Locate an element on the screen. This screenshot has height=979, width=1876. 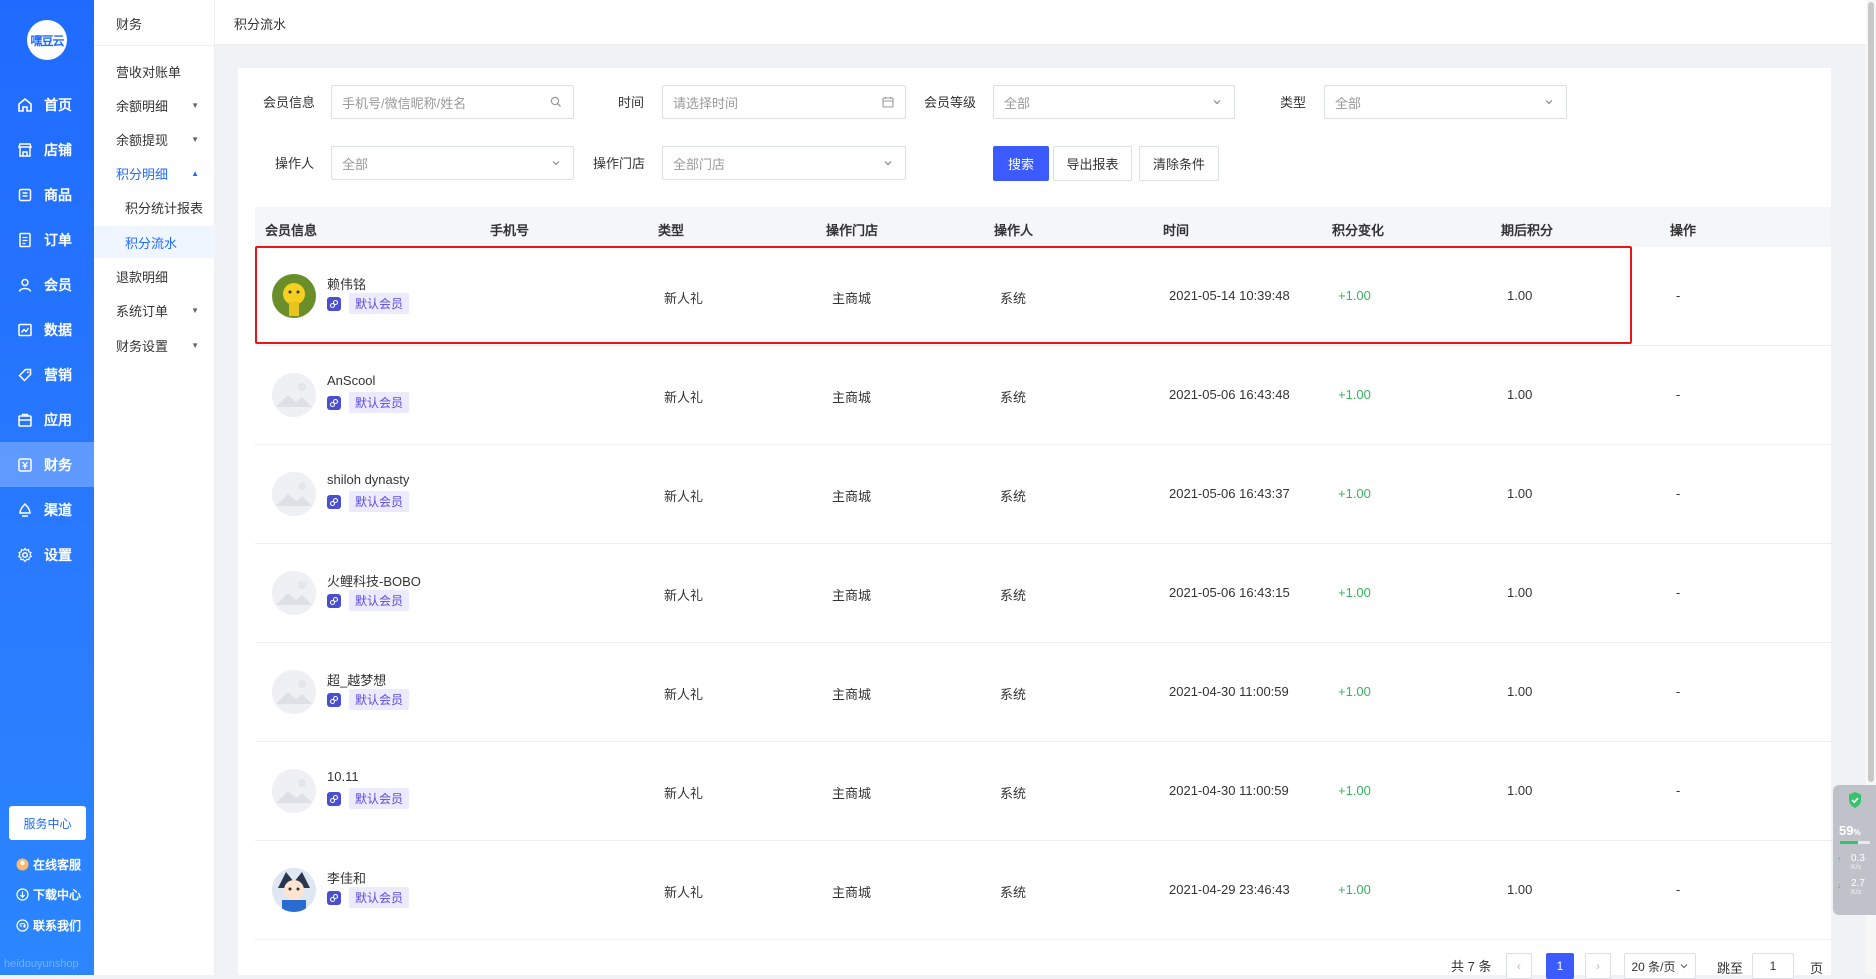
nav-item-data: 数据 is located at coordinates (47, 329).